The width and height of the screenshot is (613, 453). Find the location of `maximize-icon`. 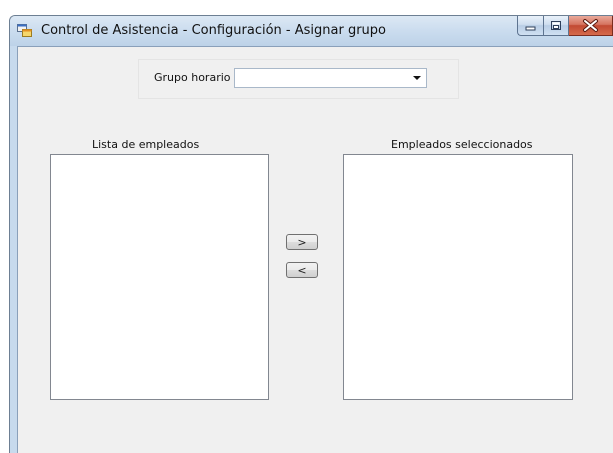

maximize-icon is located at coordinates (556, 25).